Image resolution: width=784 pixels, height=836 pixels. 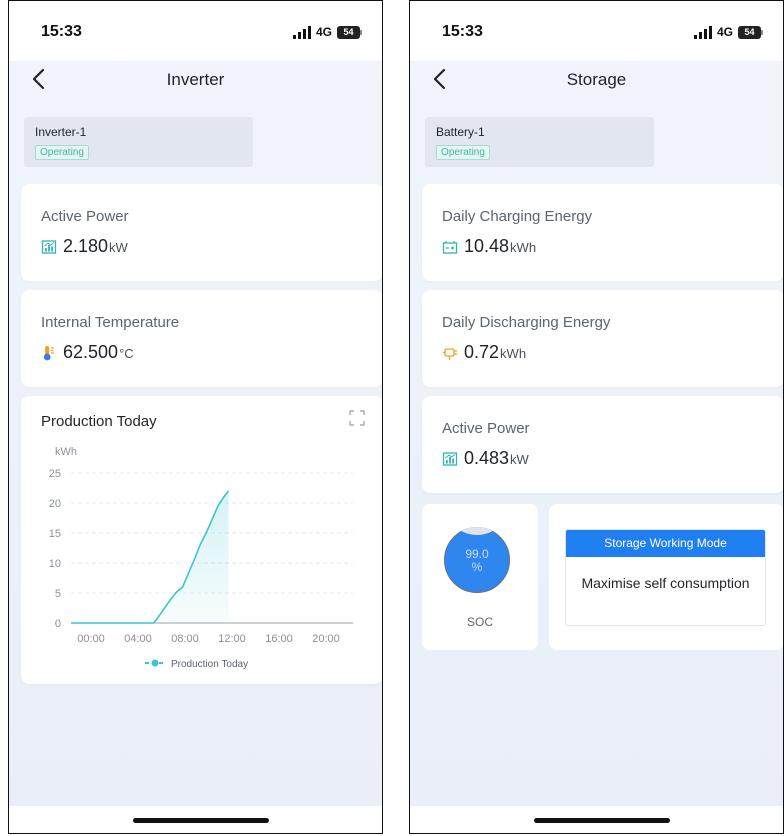 I want to click on metric-value: 0.72, so click(x=482, y=352).